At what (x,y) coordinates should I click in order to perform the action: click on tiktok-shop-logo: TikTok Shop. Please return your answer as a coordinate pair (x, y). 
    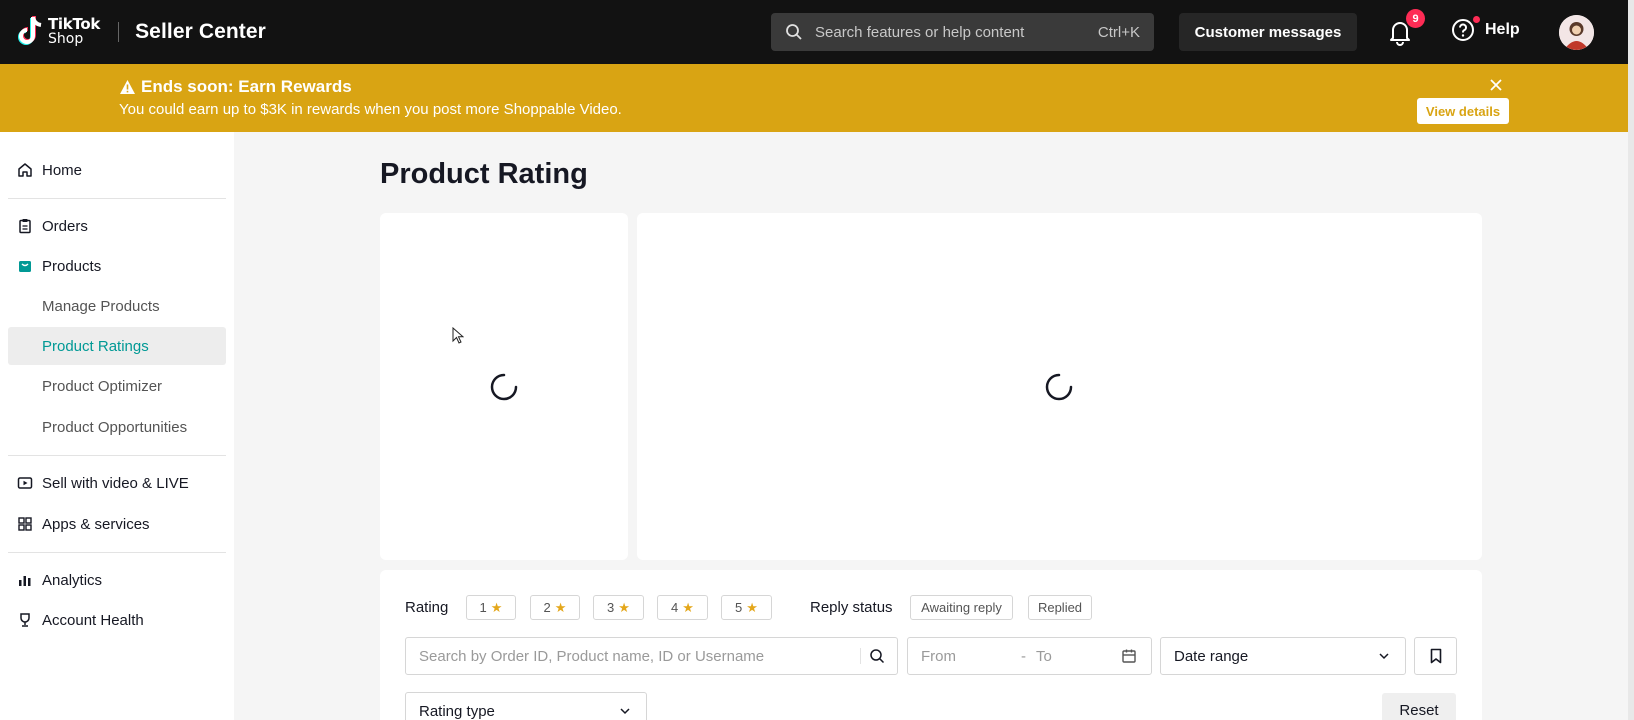
    Looking at the image, I should click on (58, 32).